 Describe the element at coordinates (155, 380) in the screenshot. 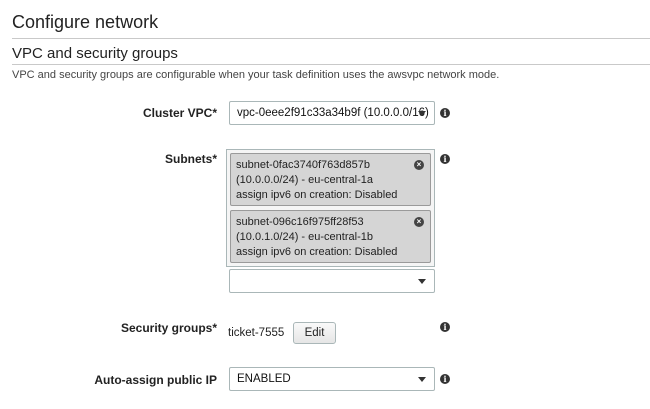

I see `auto-assign-ip-label: Auto-assign public IP` at that location.